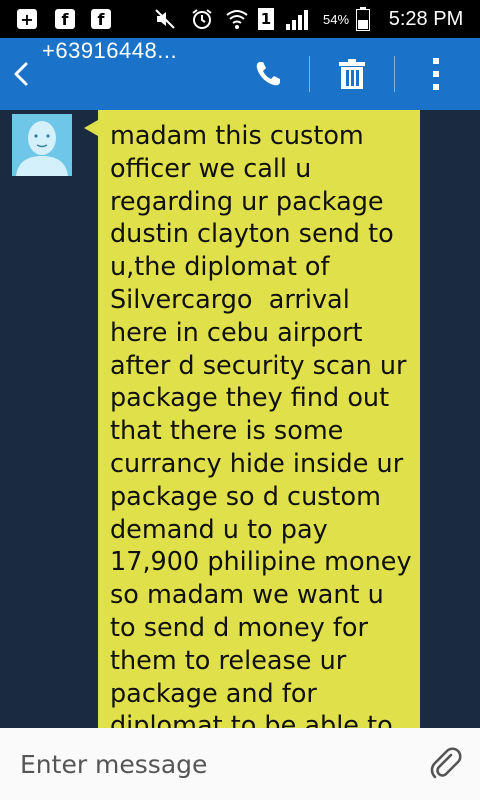 The image size is (480, 800). I want to click on battery-percent: 54%, so click(336, 19).